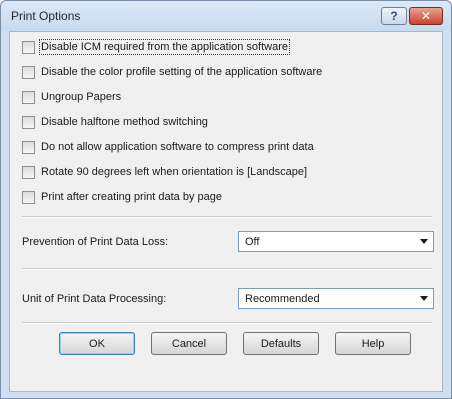  I want to click on ok-button: OK, so click(97, 343).